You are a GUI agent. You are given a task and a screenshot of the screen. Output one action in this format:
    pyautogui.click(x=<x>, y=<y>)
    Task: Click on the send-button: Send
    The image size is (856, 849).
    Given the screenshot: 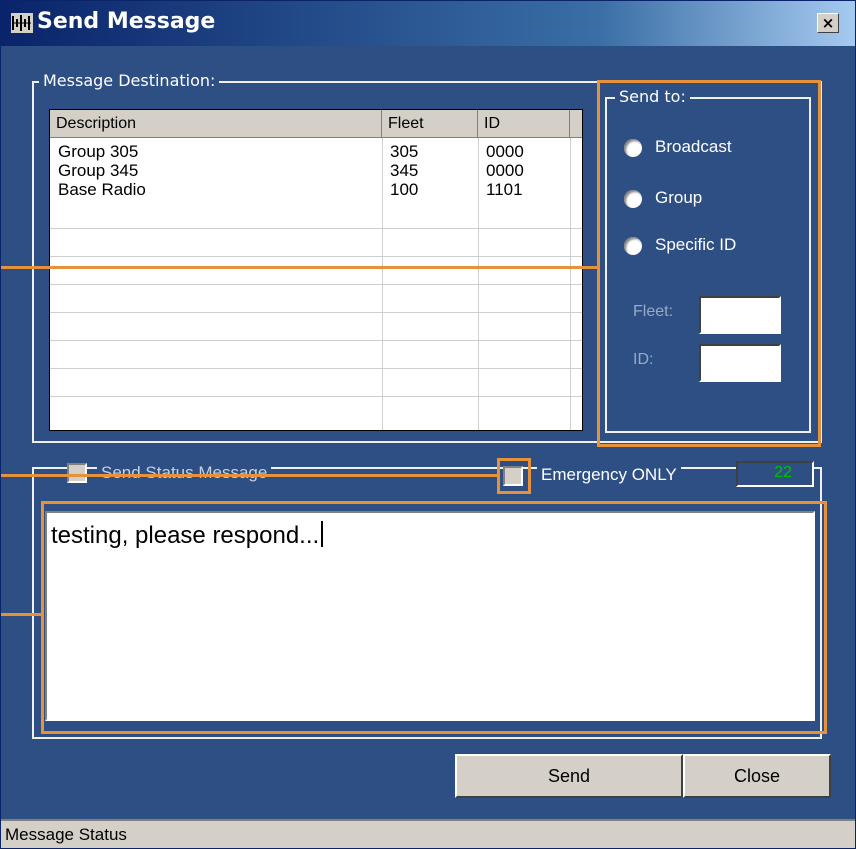 What is the action you would take?
    pyautogui.click(x=569, y=776)
    